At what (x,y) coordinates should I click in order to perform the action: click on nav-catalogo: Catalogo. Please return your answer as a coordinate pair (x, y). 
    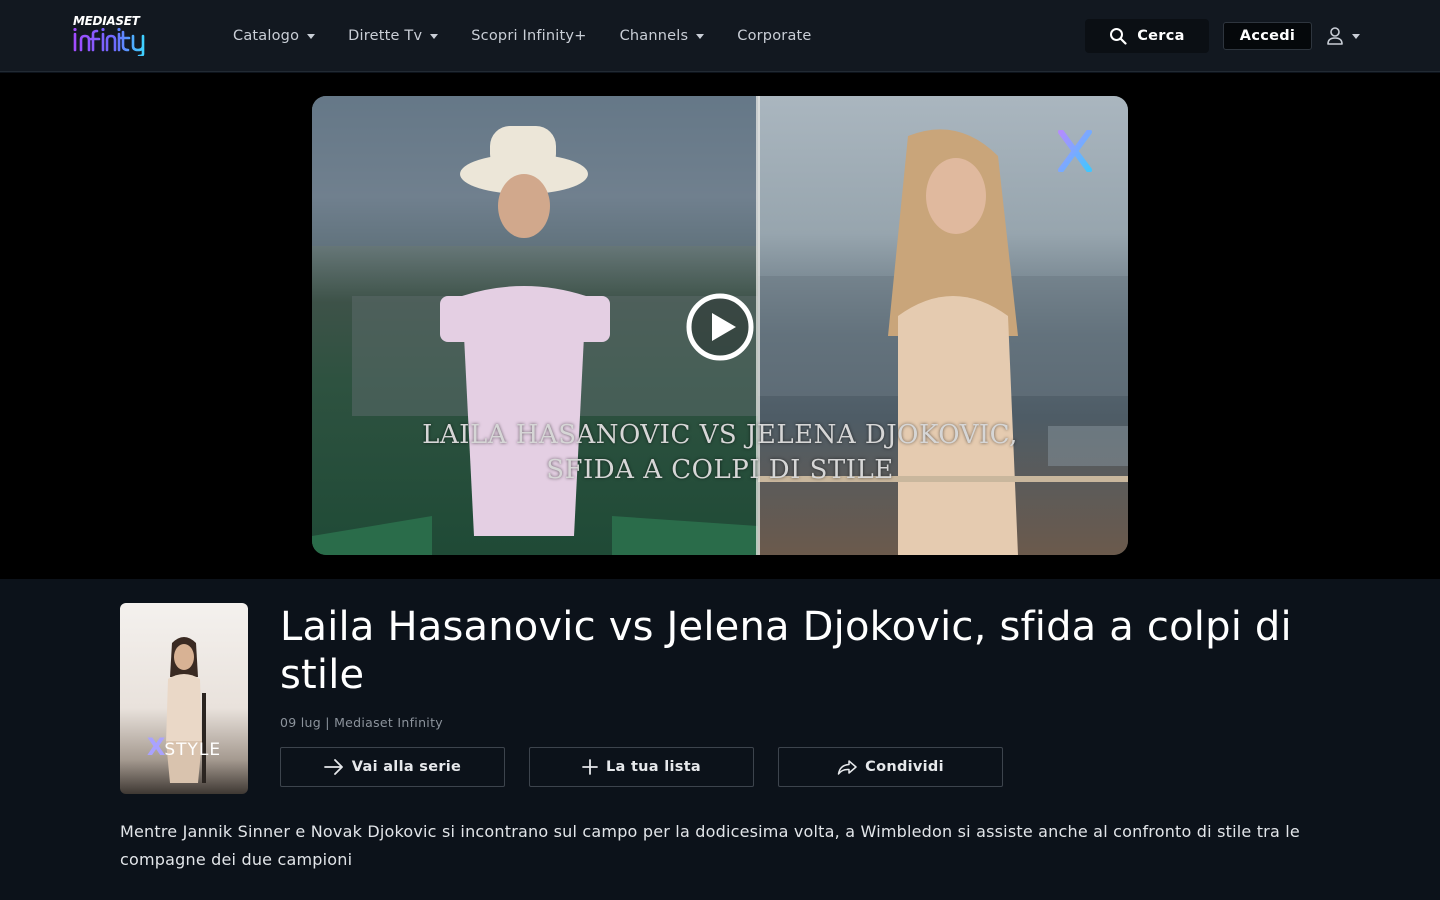
    Looking at the image, I should click on (274, 36).